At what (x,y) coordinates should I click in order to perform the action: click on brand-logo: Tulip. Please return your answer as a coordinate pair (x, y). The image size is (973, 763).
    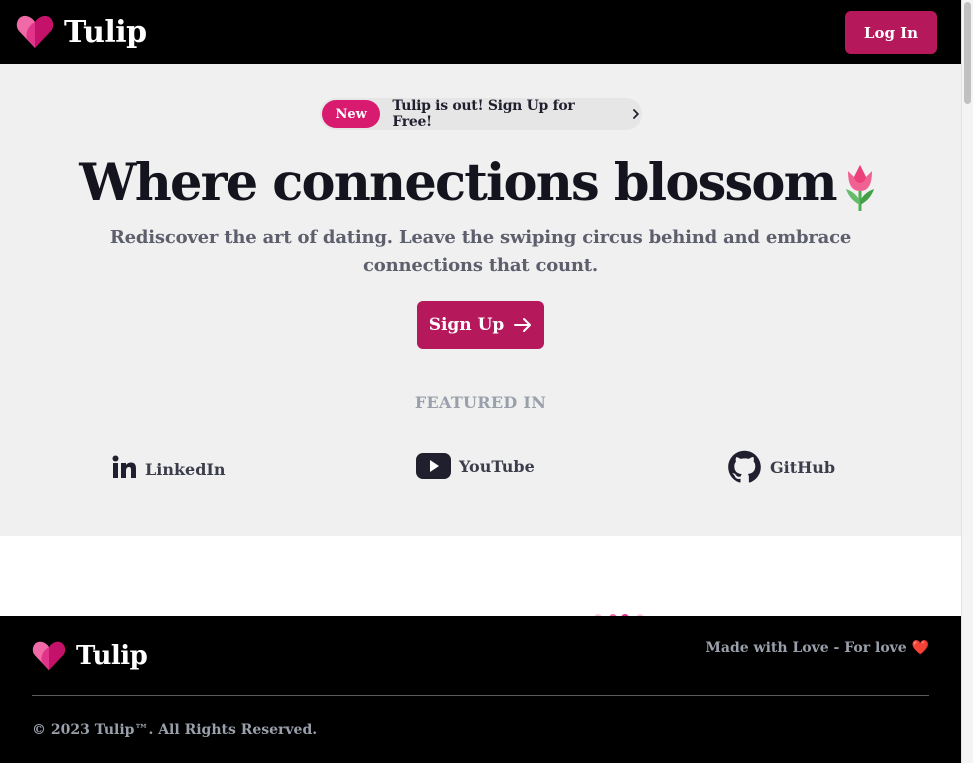
    Looking at the image, I should click on (81, 32).